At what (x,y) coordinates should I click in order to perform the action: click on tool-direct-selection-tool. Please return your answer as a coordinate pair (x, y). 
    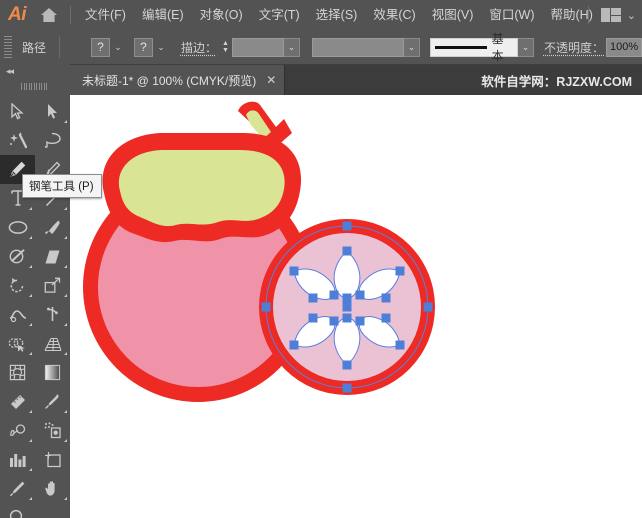
    Looking at the image, I should click on (52, 111).